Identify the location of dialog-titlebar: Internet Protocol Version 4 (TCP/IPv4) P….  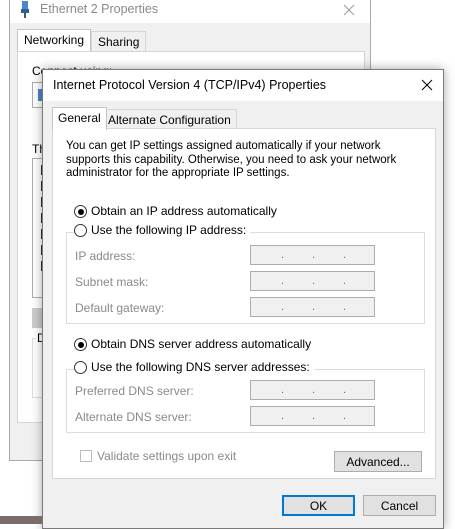
(243, 85).